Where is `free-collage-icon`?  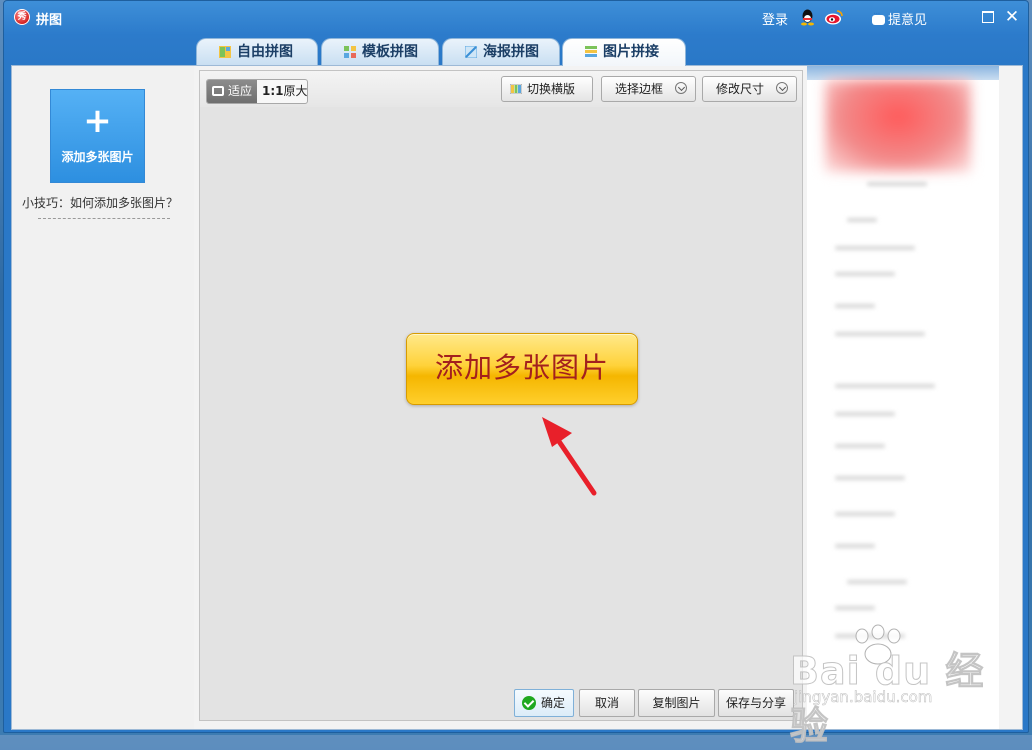
free-collage-icon is located at coordinates (225, 52).